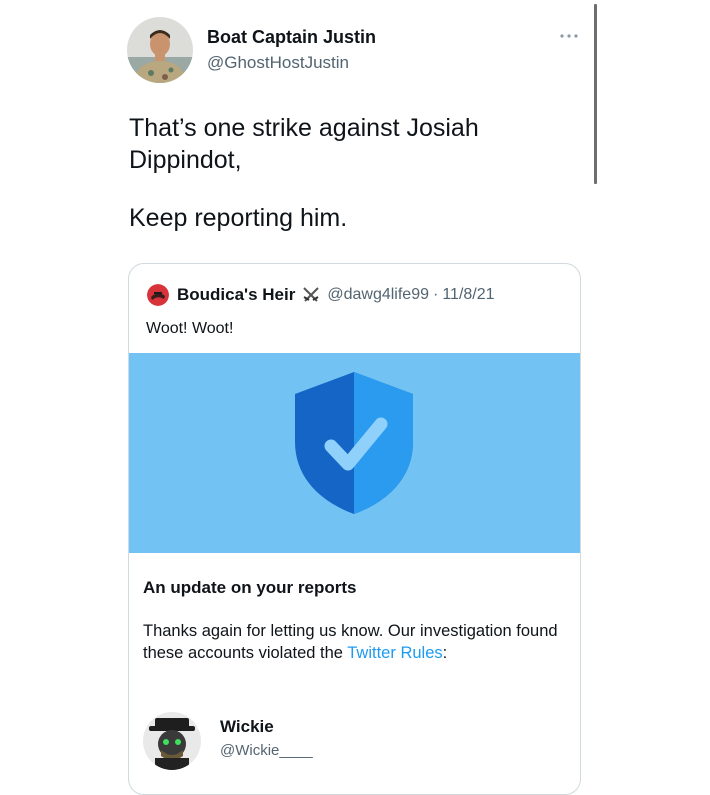 The height and width of the screenshot is (795, 710). Describe the element at coordinates (172, 741) in the screenshot. I see `reported-account-avatar` at that location.